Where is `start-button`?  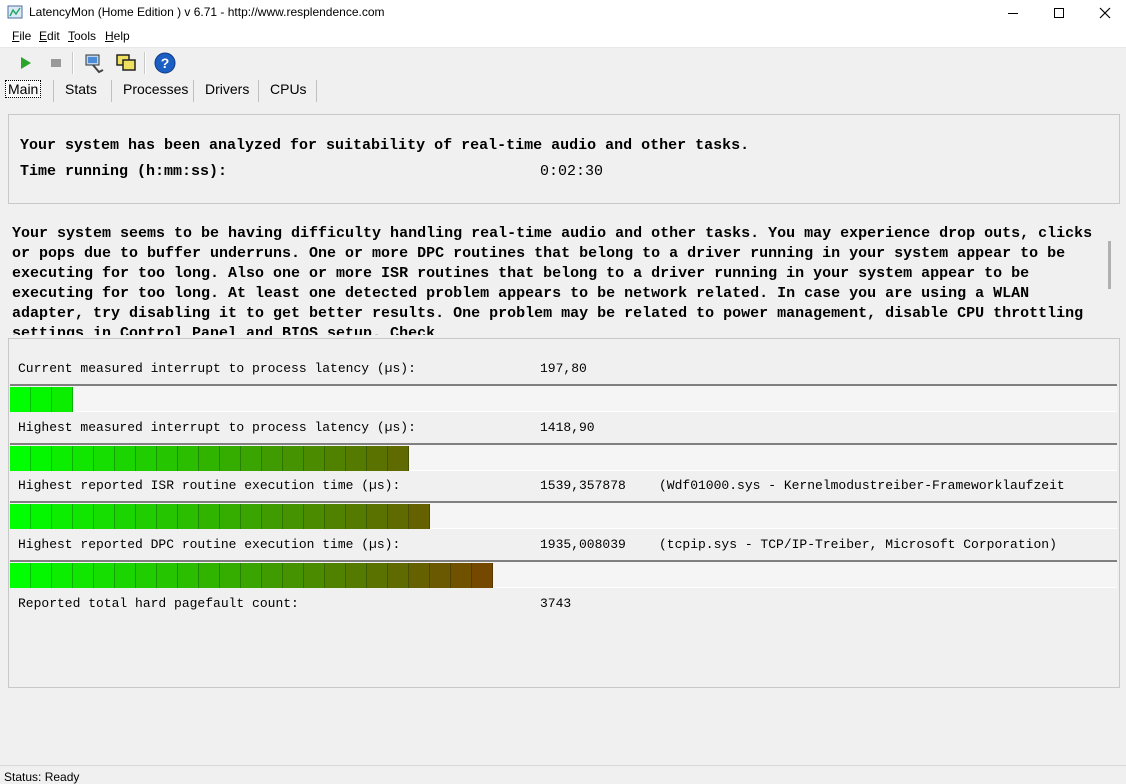 start-button is located at coordinates (25, 63).